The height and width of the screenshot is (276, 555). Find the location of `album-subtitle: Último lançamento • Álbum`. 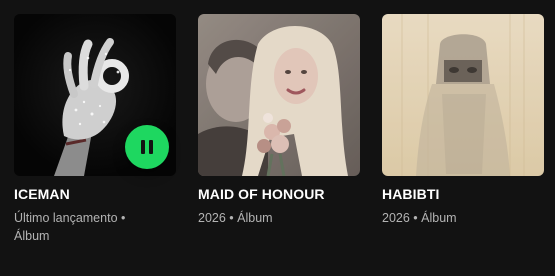

album-subtitle: Último lançamento • Álbum is located at coordinates (70, 227).